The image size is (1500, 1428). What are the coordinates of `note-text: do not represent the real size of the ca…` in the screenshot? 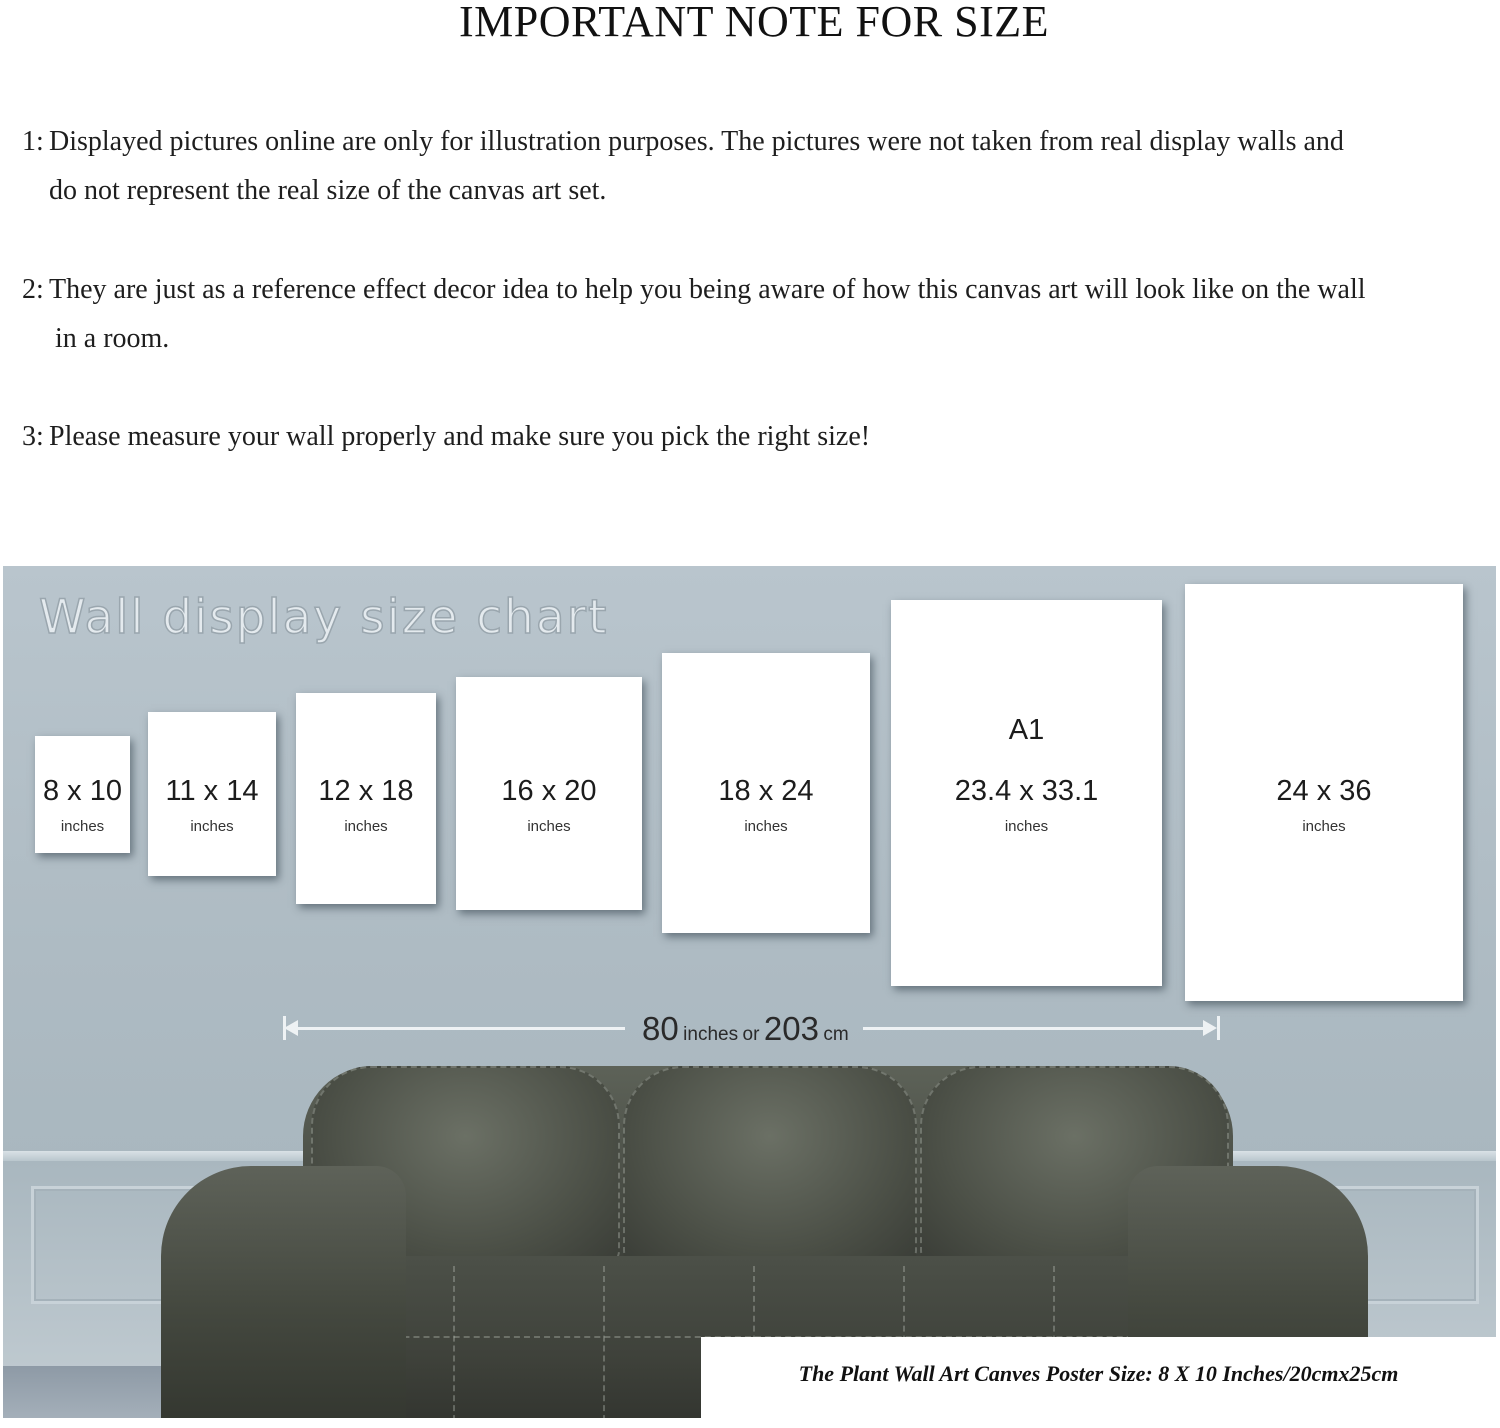 It's located at (328, 190).